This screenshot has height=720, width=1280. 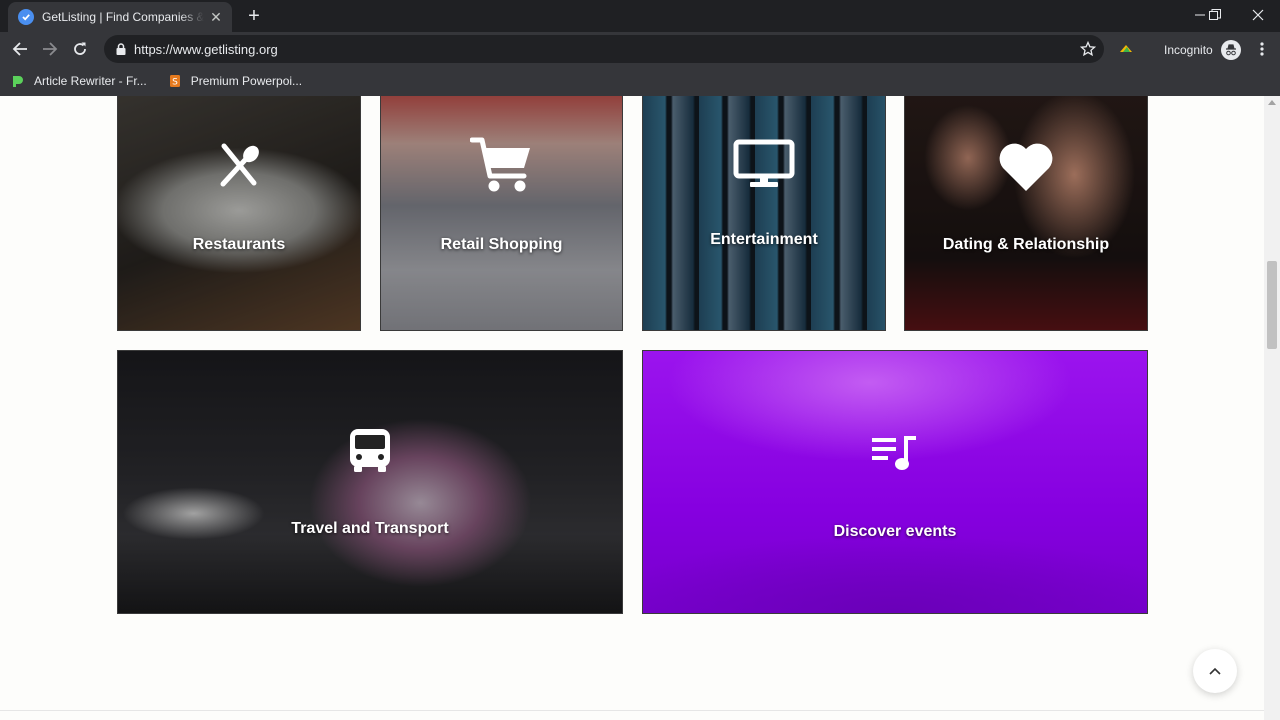 What do you see at coordinates (1026, 169) in the screenshot?
I see `heart-icon` at bounding box center [1026, 169].